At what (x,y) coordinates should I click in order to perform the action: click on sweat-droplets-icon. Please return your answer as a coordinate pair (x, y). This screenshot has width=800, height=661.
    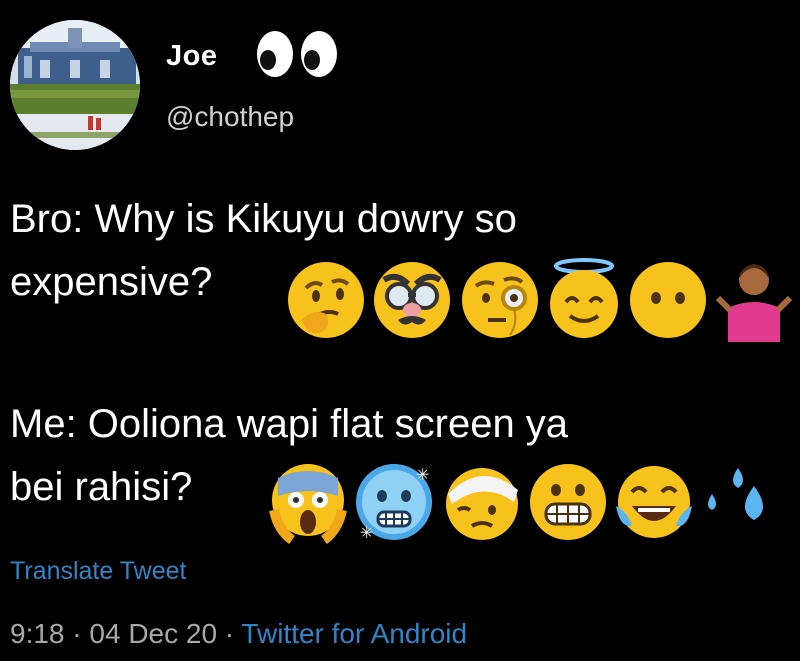
    Looking at the image, I should click on (735, 494).